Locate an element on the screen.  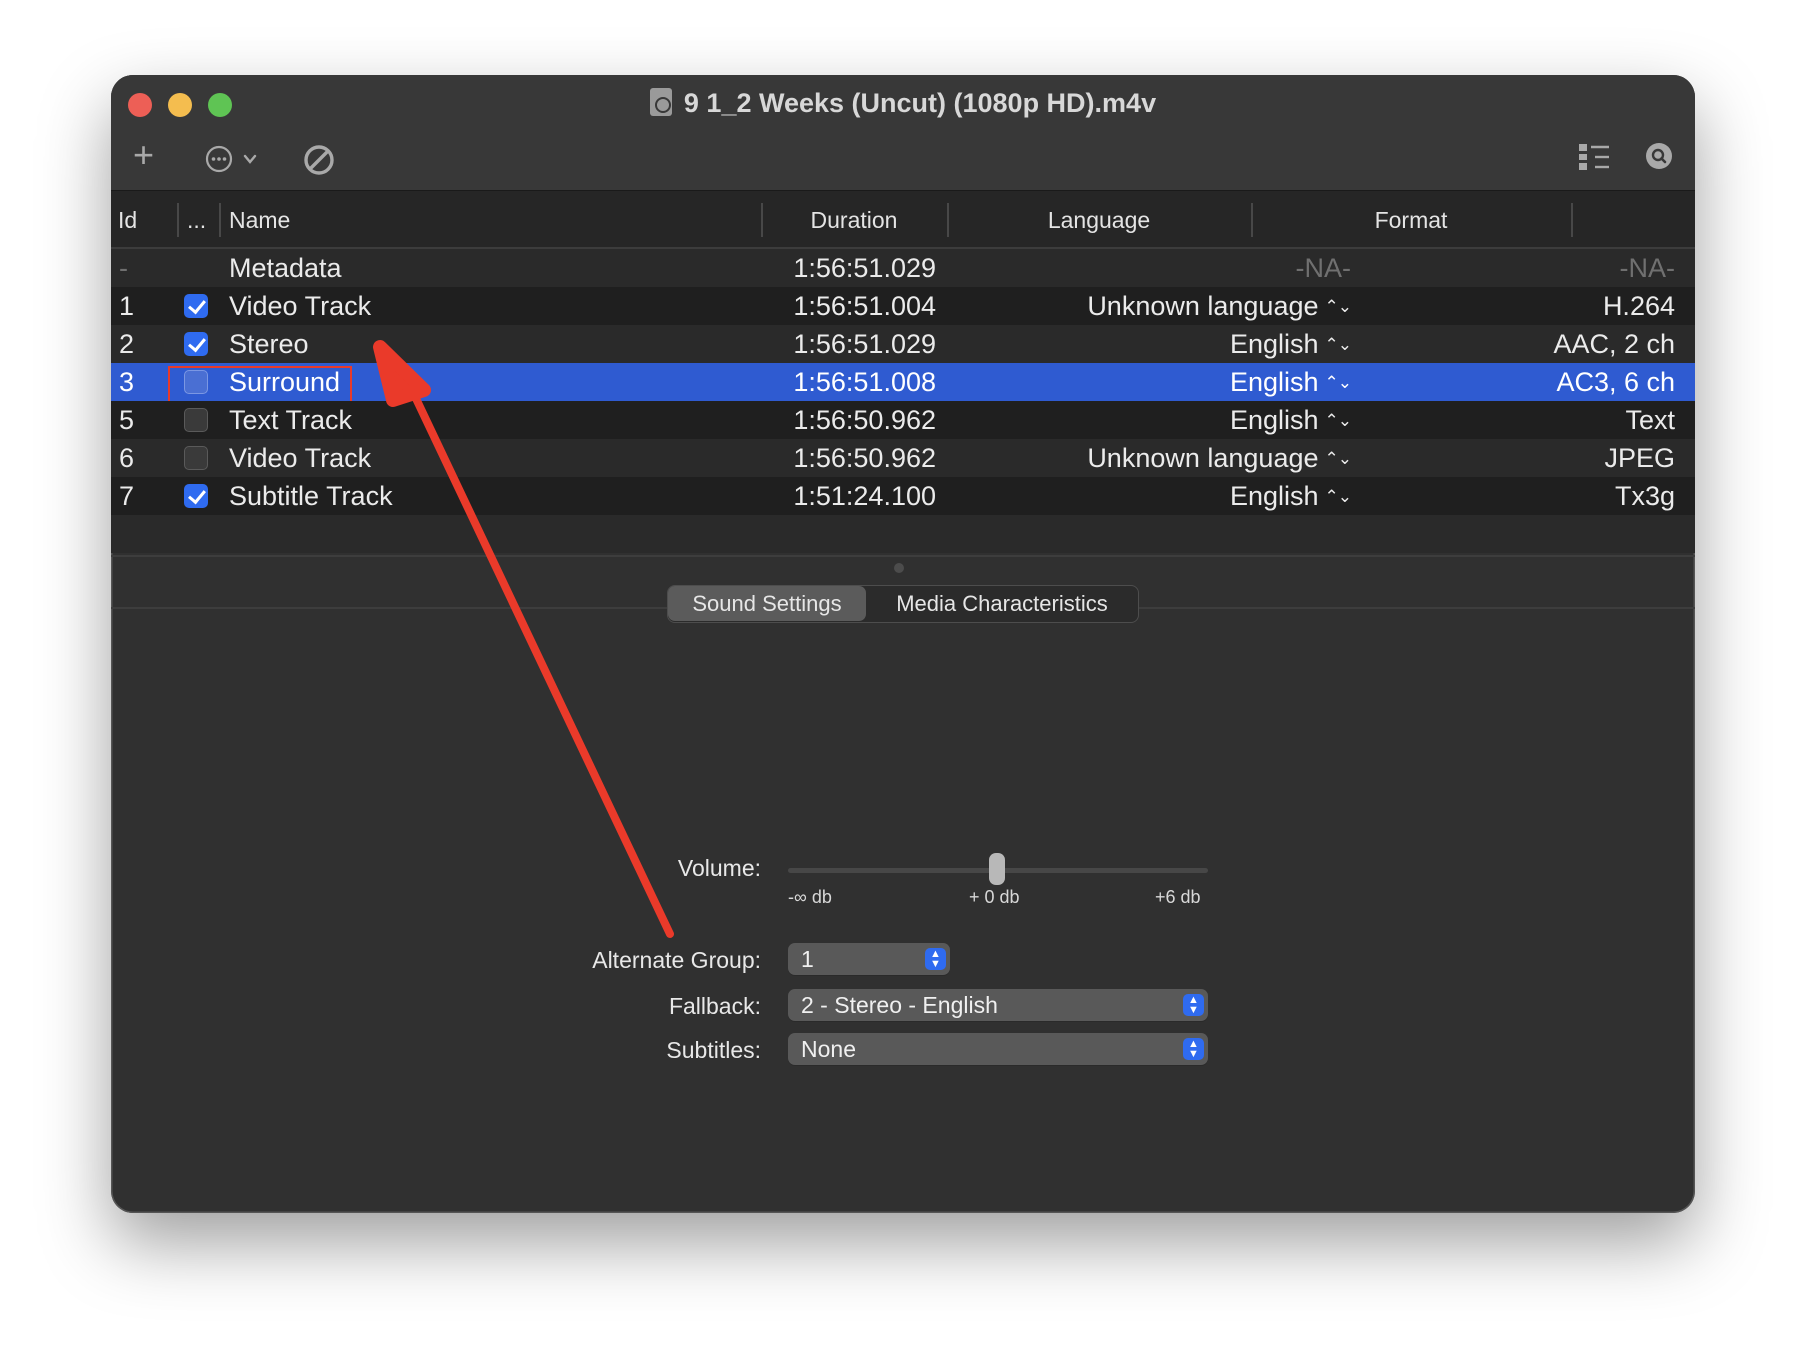
track-format: Text is located at coordinates (1650, 420).